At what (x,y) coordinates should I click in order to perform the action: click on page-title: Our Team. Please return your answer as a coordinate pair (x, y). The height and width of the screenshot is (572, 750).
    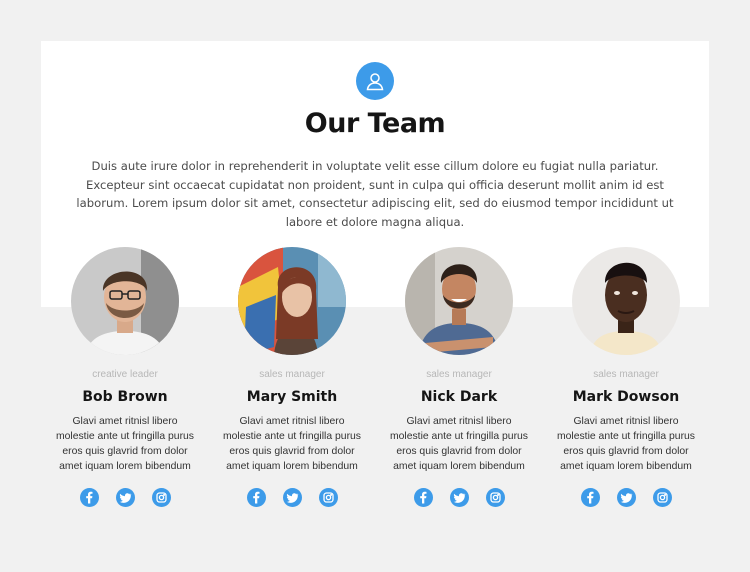
    Looking at the image, I should click on (375, 123).